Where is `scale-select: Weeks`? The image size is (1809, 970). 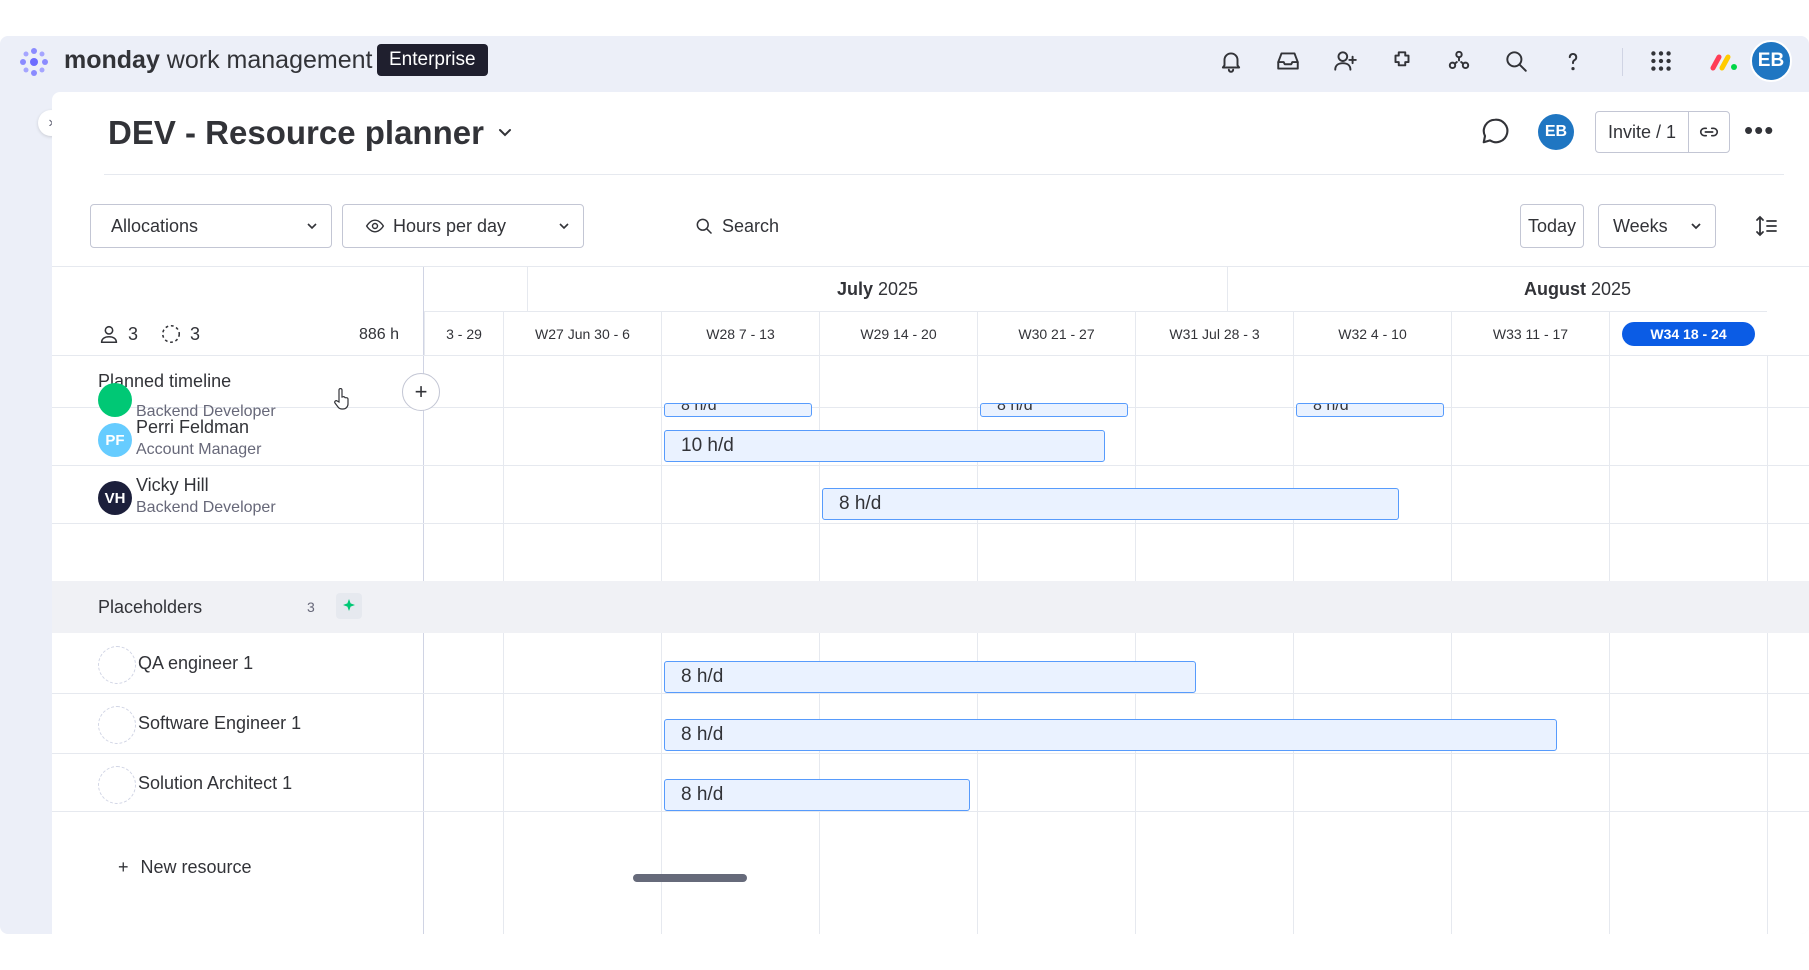
scale-select: Weeks is located at coordinates (1657, 226).